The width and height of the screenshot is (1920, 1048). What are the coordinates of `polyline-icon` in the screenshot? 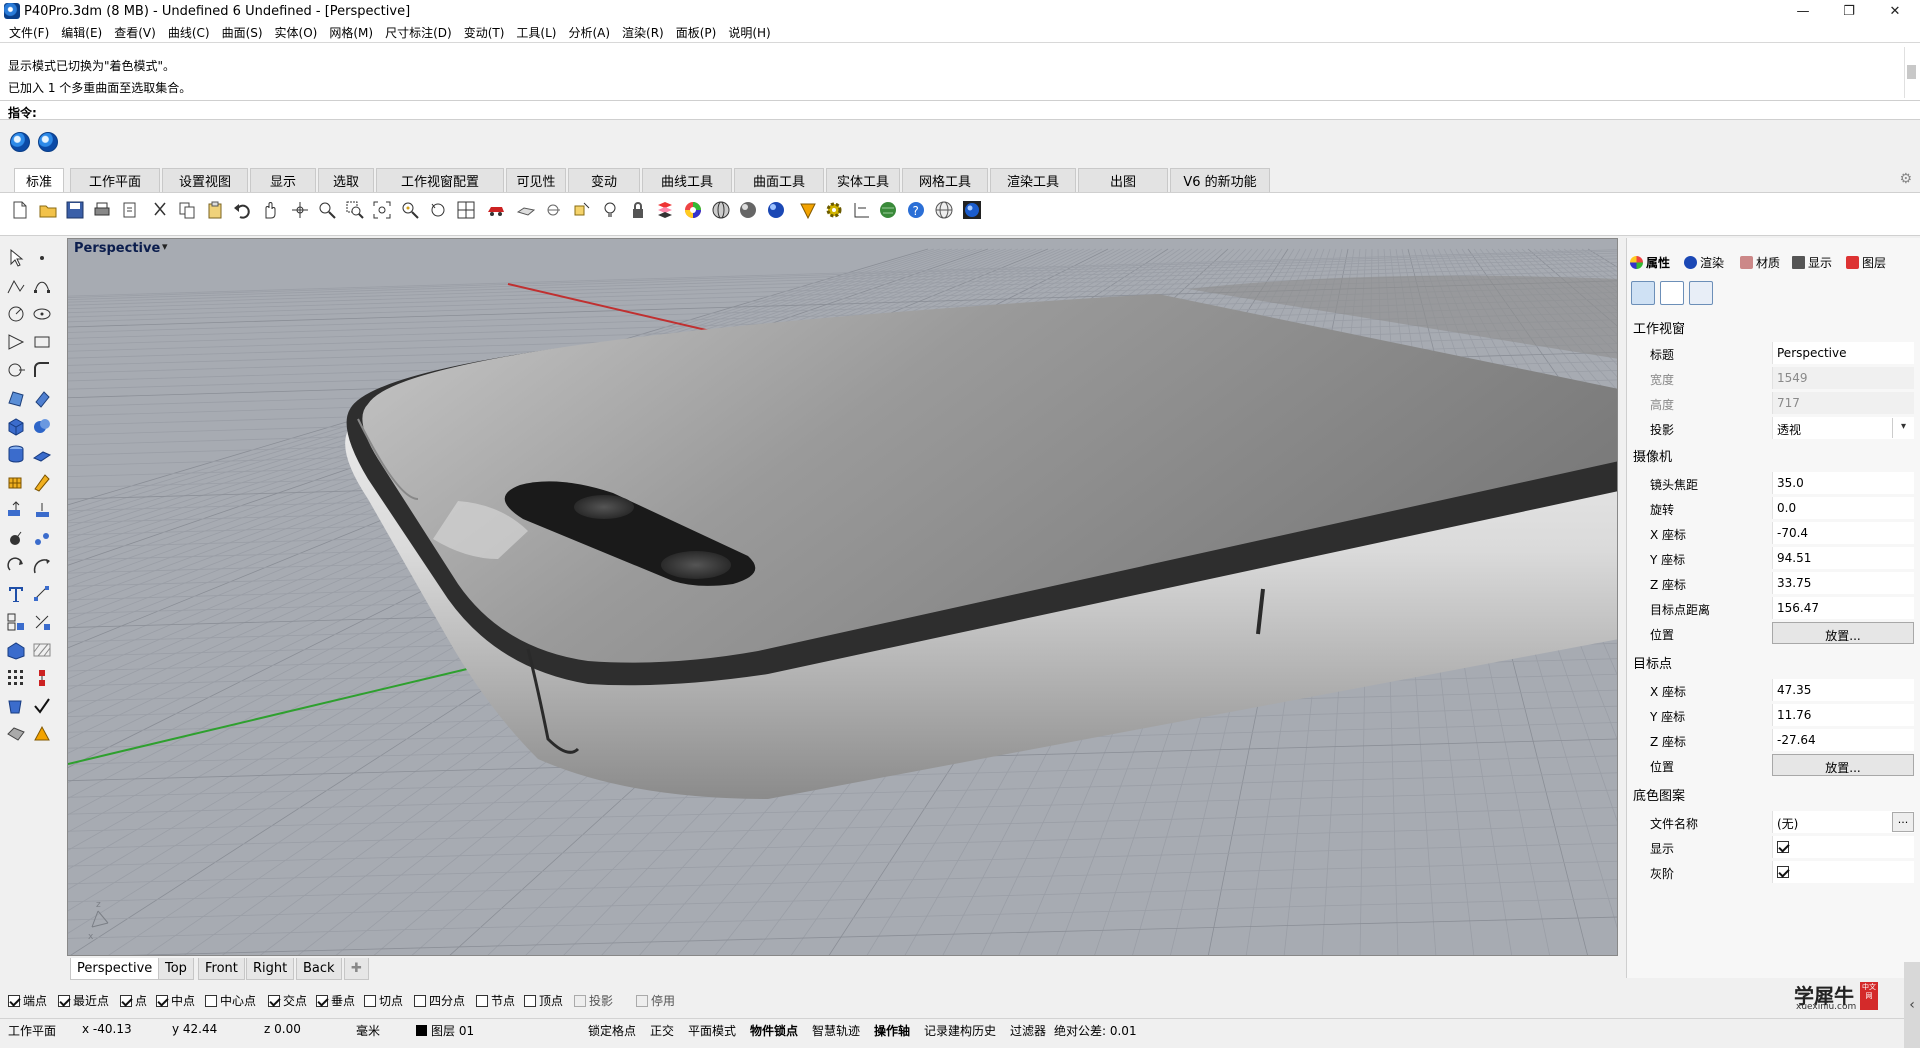 It's located at (16, 286).